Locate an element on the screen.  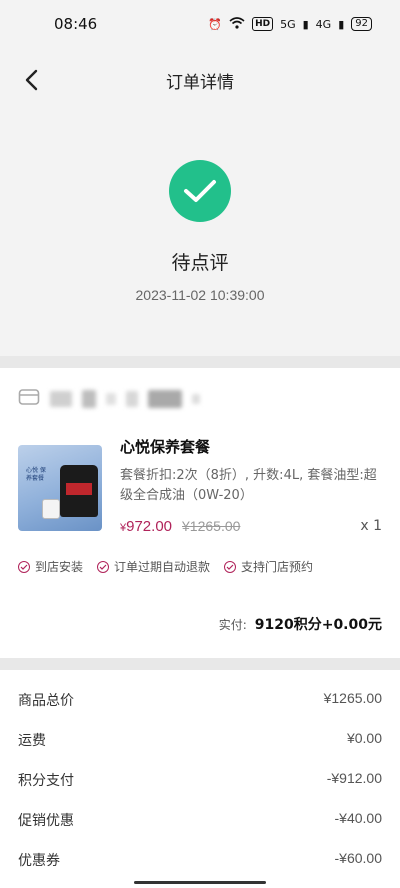
summary-amount: -¥60.00 is located at coordinates (358, 858).